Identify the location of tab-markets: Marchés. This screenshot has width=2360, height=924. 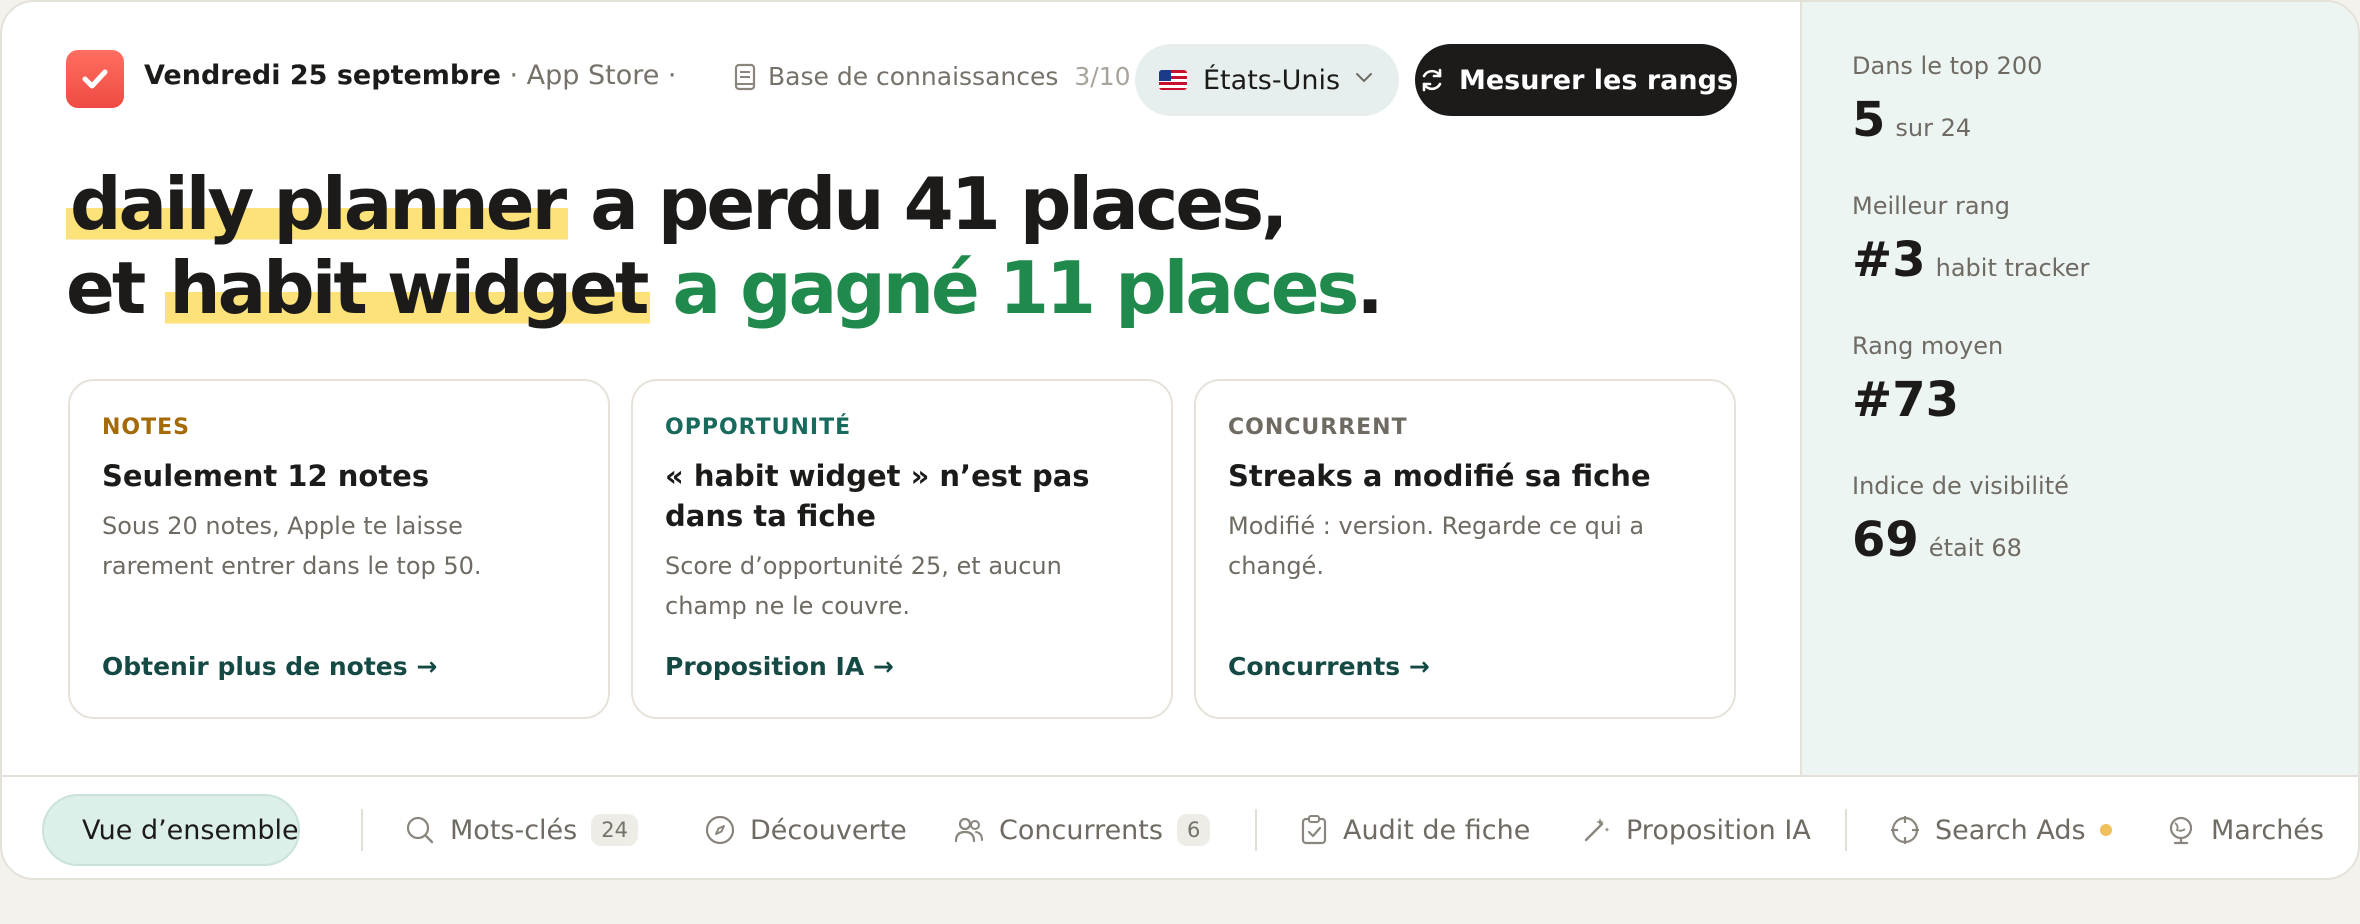
(2244, 830).